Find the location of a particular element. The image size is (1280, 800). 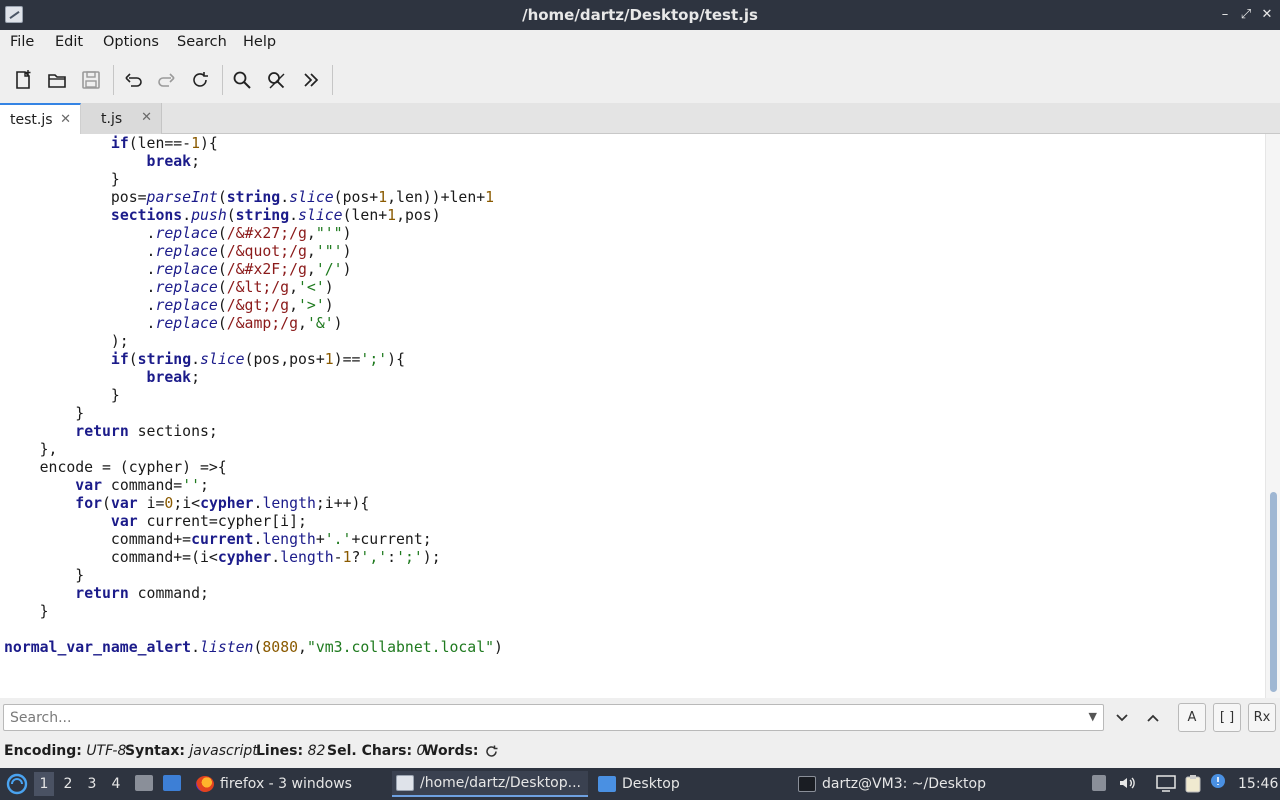

tab-t-js: t.js ✕ is located at coordinates (121, 118).